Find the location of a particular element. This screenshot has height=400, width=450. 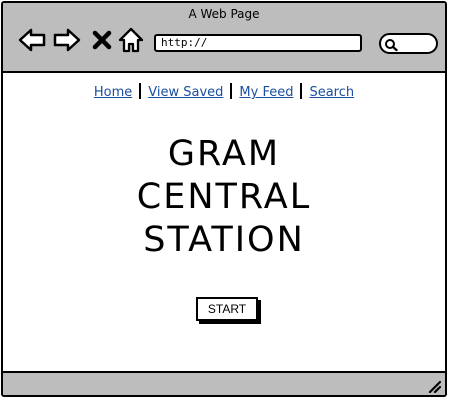

browser-search-field is located at coordinates (408, 43).